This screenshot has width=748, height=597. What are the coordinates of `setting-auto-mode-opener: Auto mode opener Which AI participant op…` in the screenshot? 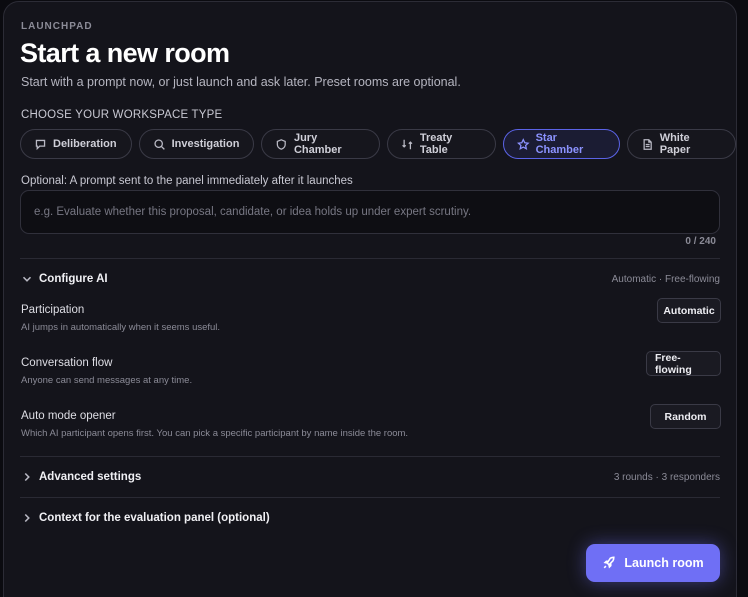 It's located at (371, 421).